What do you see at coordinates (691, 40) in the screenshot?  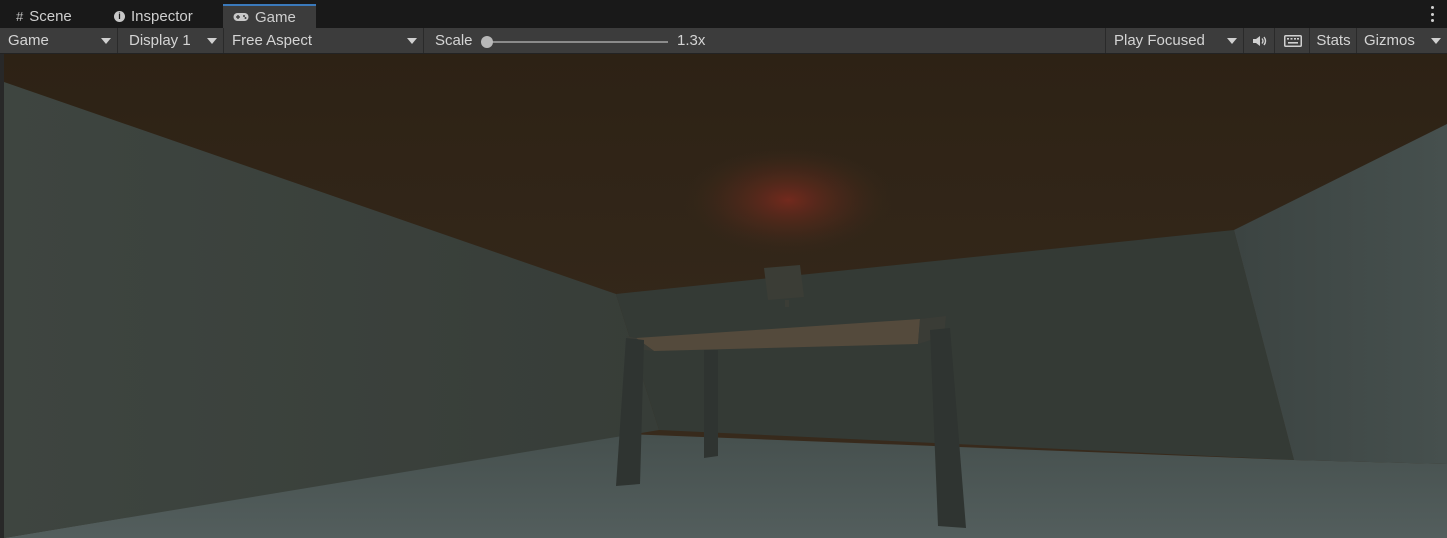 I see `scale-value: 1.3x` at bounding box center [691, 40].